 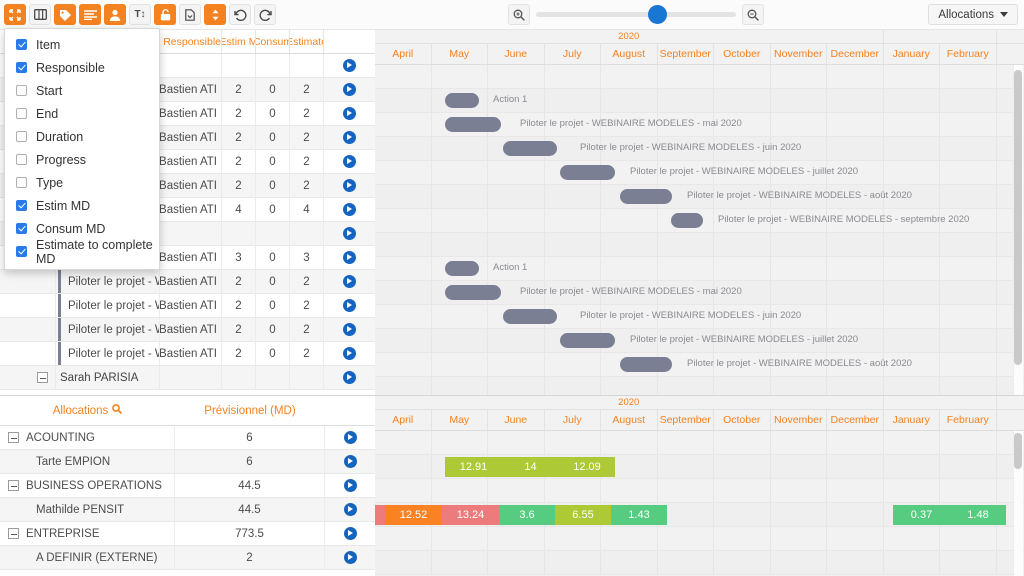 What do you see at coordinates (82, 136) in the screenshot?
I see `column-option-duration: Duration` at bounding box center [82, 136].